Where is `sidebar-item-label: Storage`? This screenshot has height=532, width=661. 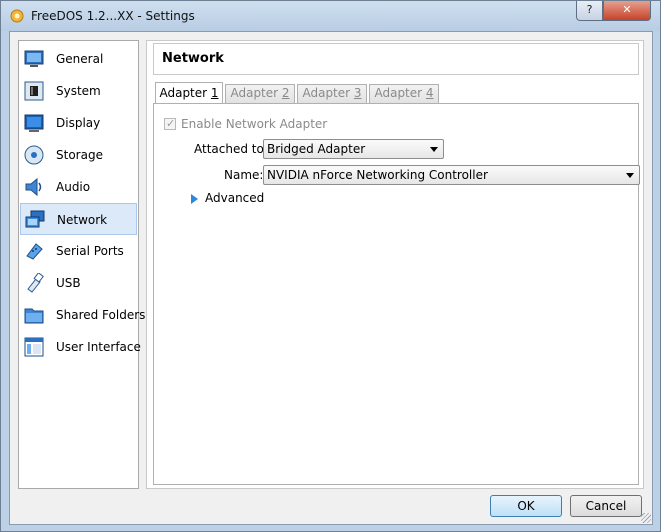
sidebar-item-label: Storage is located at coordinates (79, 155).